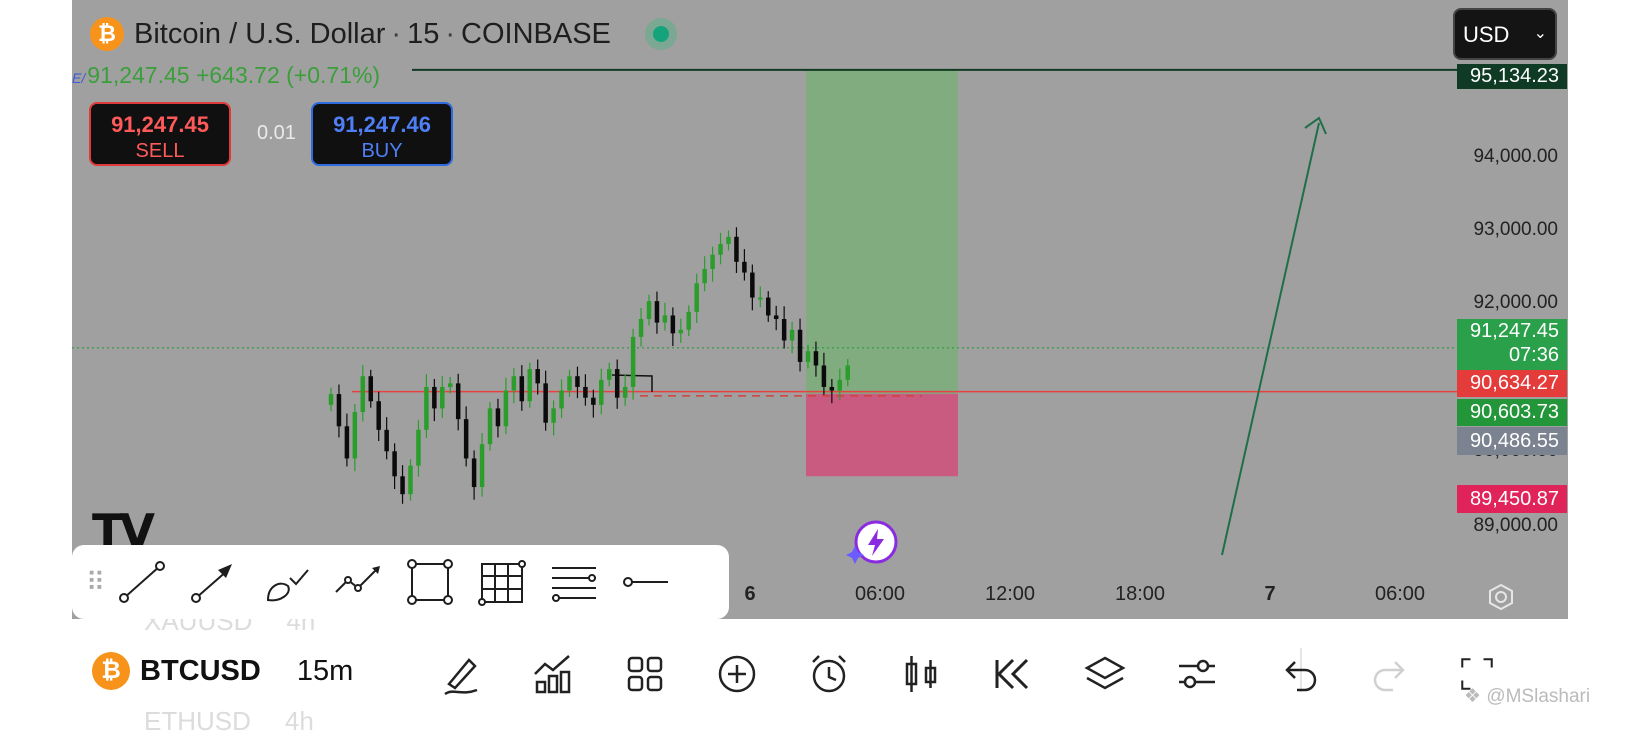 This screenshot has width=1640, height=737. Describe the element at coordinates (646, 582) in the screenshot. I see `horizontal-ray-icon` at that location.